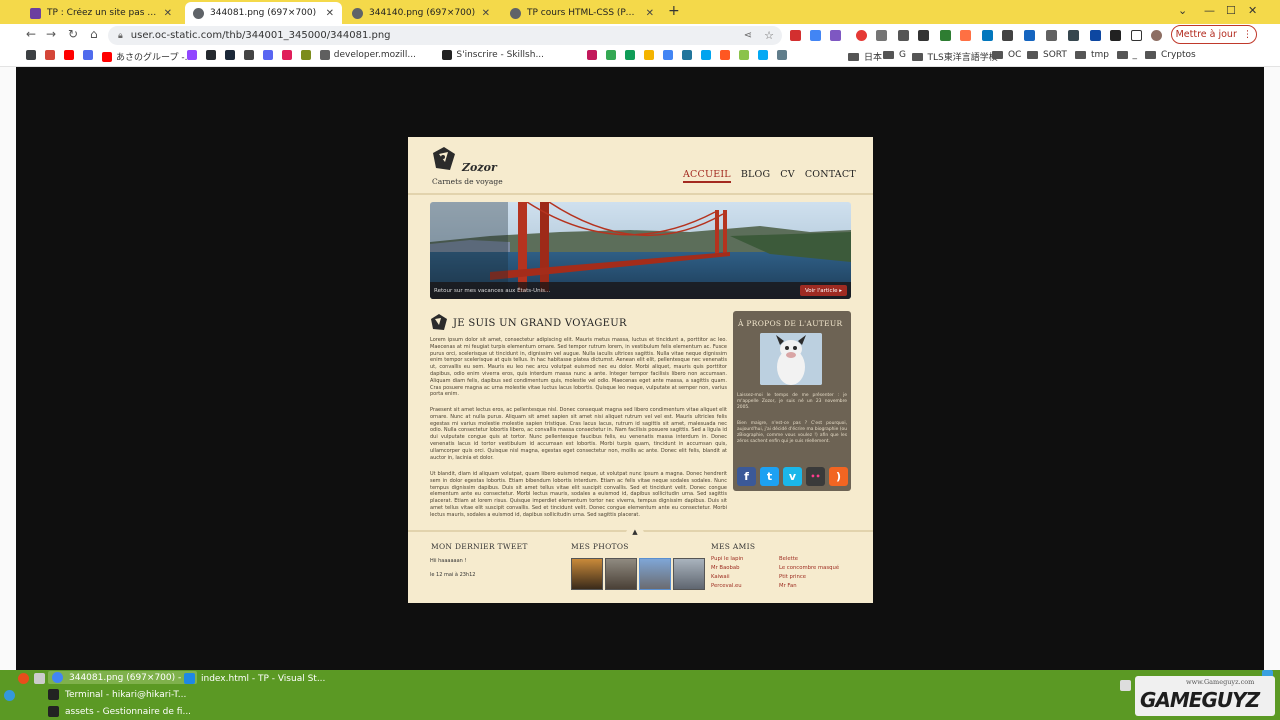  I want to click on nav-blog: BLOG, so click(755, 174).